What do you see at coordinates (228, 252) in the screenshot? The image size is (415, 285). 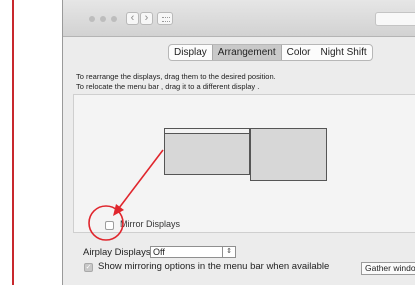 I see `updown-arrows-icon: ⇕` at bounding box center [228, 252].